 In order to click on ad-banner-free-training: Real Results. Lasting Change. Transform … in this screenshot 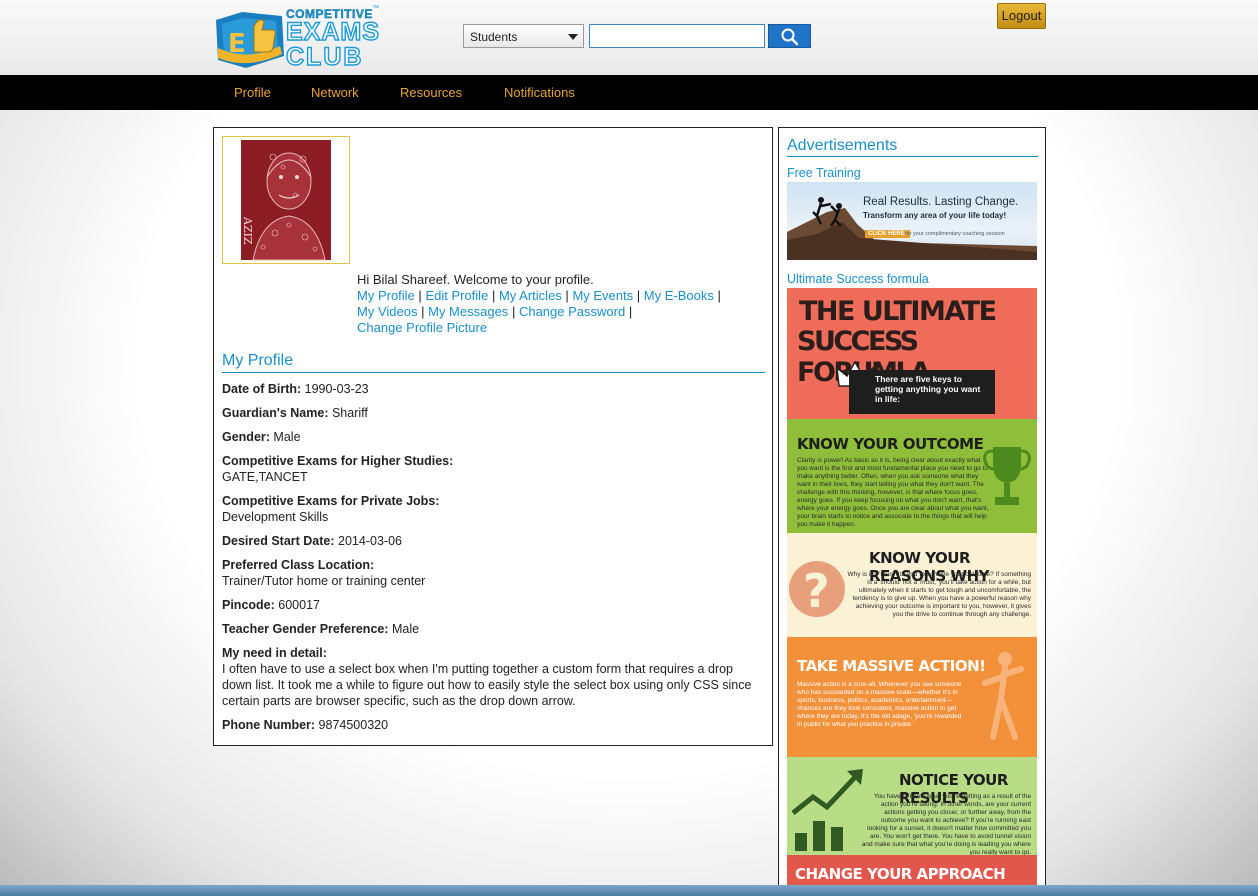, I will do `click(912, 221)`.